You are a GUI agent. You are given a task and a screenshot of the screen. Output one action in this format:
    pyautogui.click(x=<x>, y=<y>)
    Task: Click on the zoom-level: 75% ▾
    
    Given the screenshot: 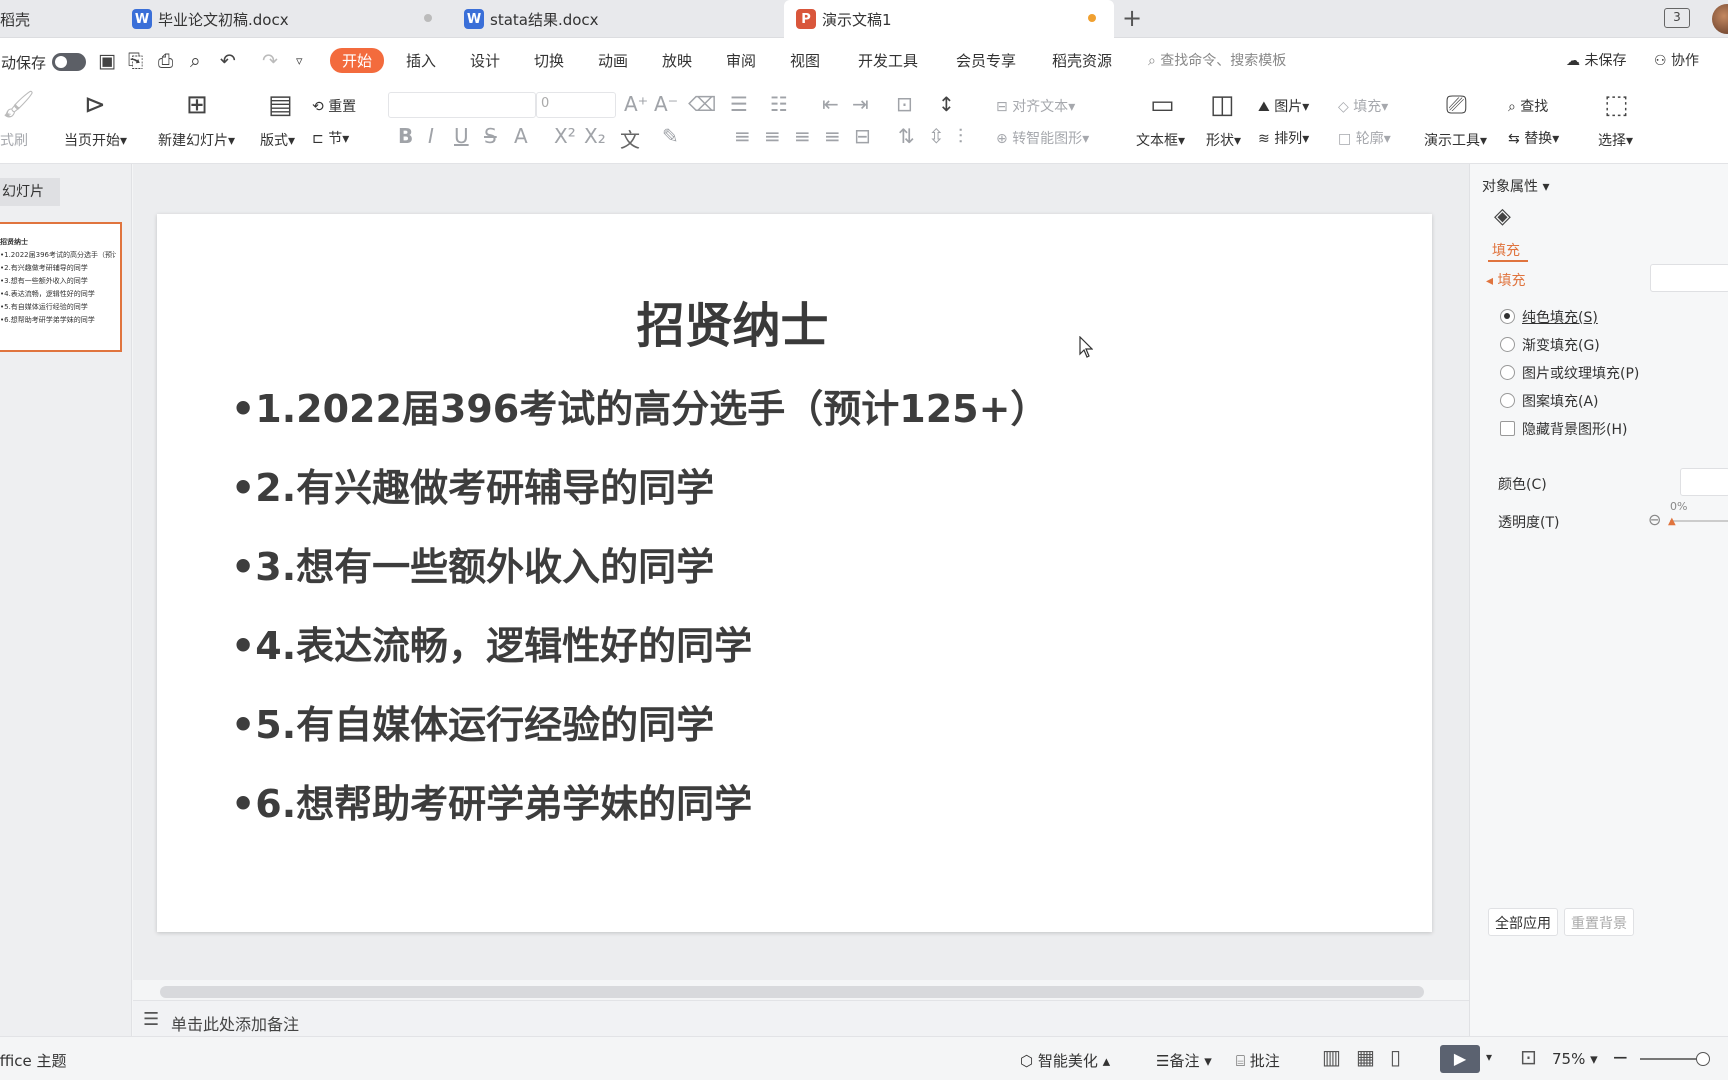 What is the action you would take?
    pyautogui.click(x=1575, y=1059)
    